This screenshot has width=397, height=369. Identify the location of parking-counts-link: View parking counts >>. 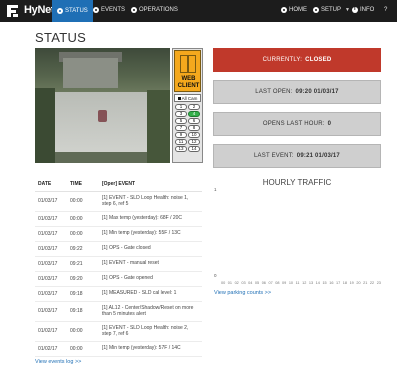
(242, 293).